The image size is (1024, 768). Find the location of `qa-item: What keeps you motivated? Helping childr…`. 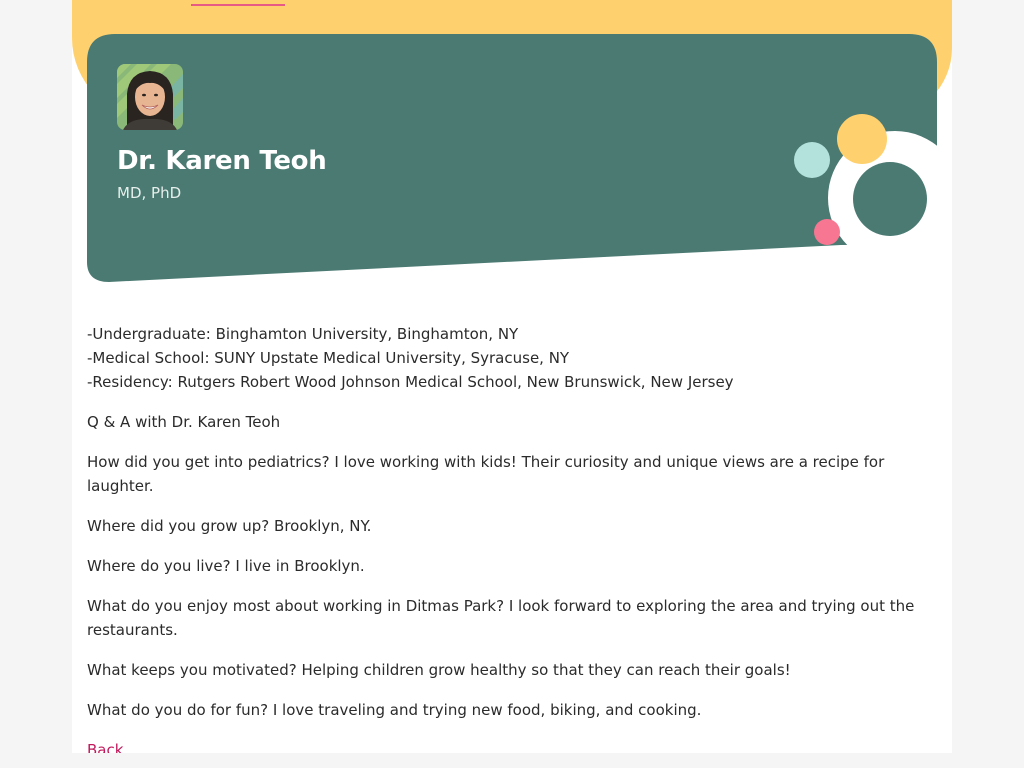

qa-item: What keeps you motivated? Helping childr… is located at coordinates (439, 670).